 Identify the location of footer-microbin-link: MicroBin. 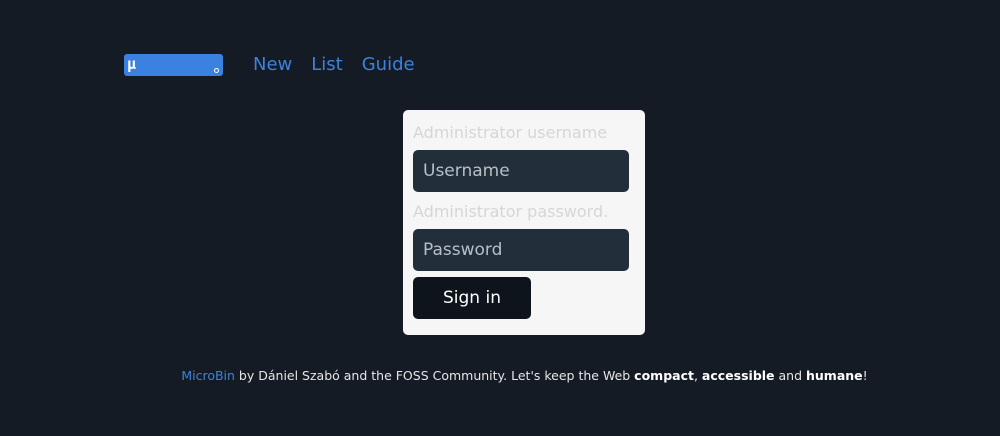
(208, 375).